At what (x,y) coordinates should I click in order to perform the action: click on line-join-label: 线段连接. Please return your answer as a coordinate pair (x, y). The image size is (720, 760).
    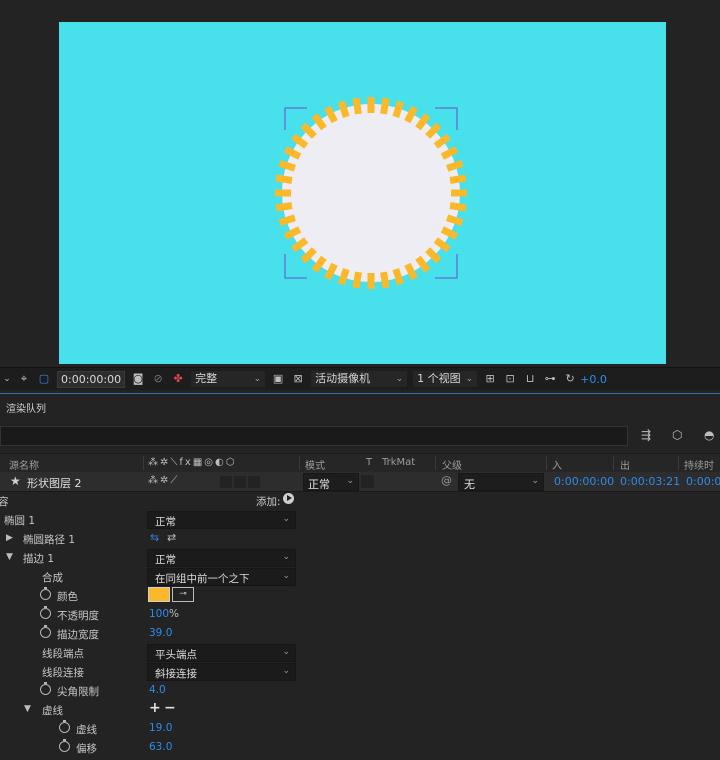
    Looking at the image, I should click on (63, 673).